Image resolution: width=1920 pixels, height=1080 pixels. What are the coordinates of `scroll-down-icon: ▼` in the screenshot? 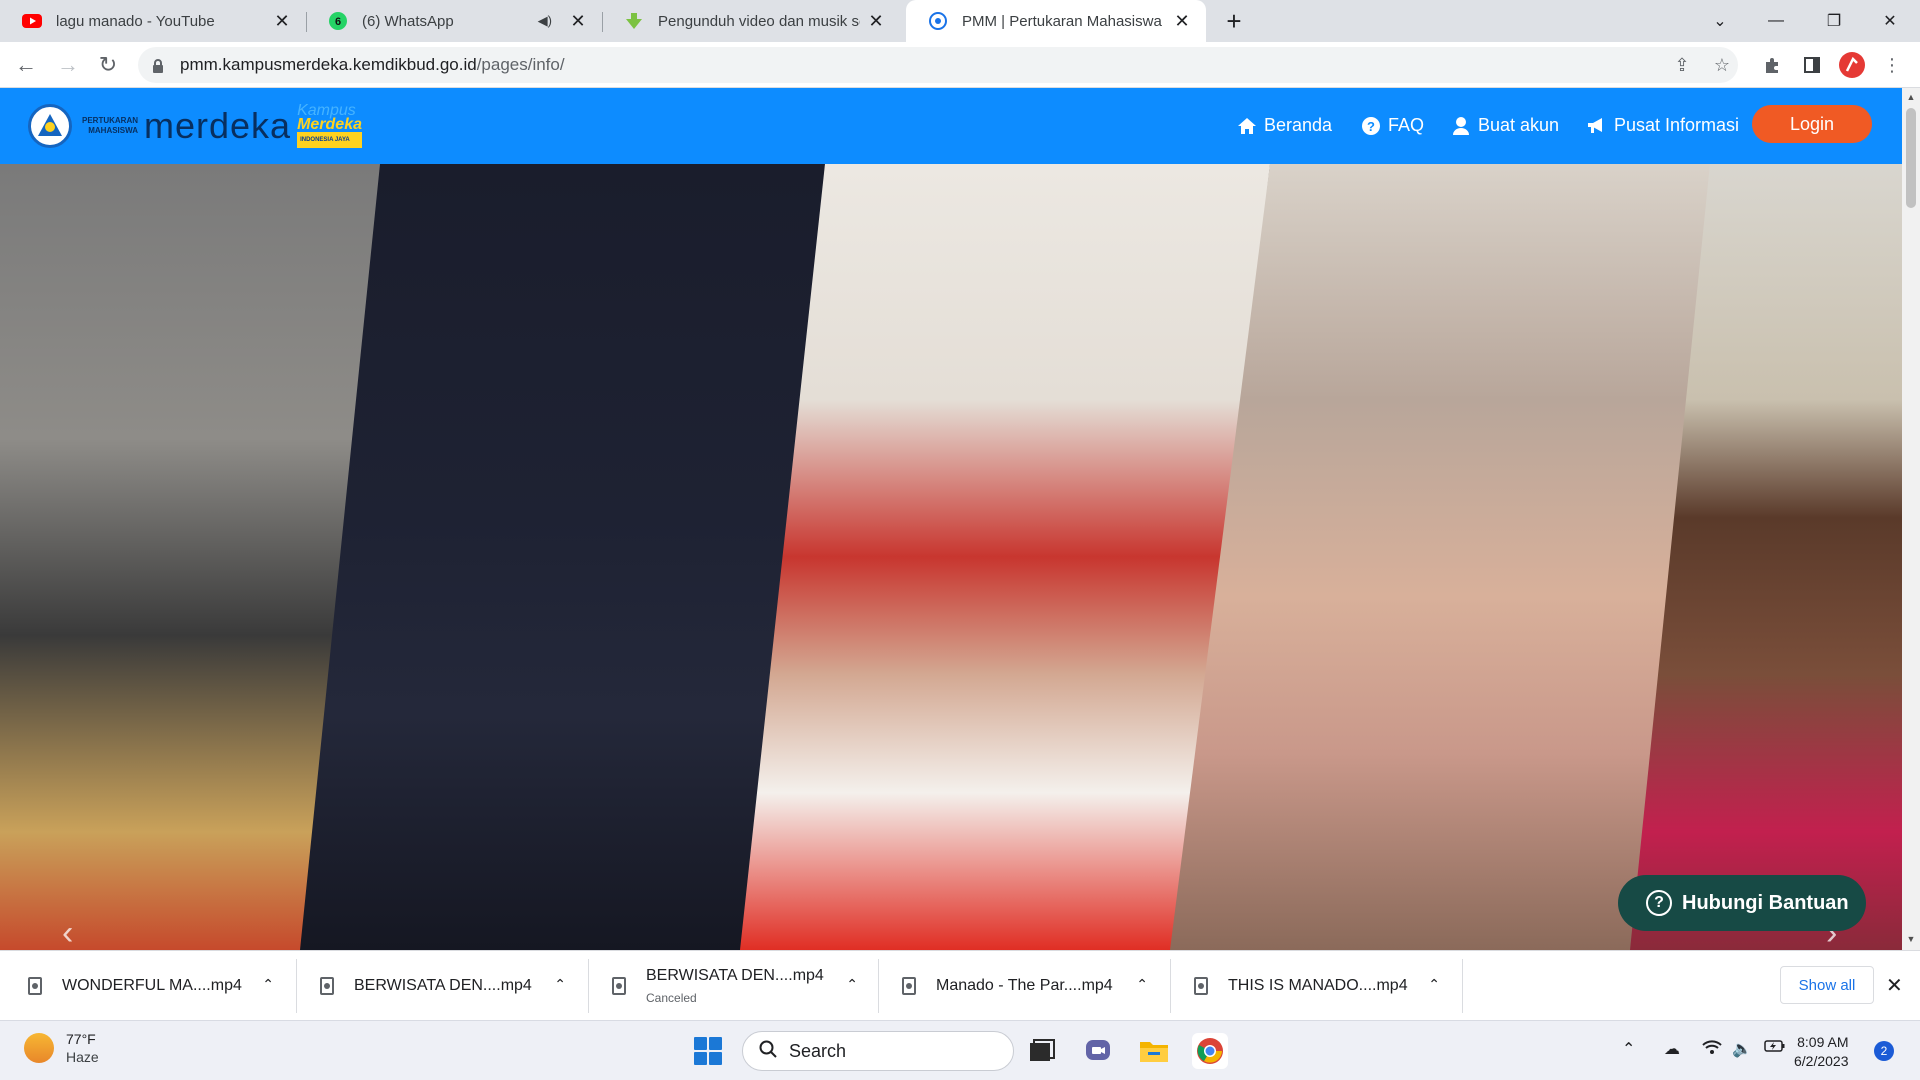 It's located at (1911, 939).